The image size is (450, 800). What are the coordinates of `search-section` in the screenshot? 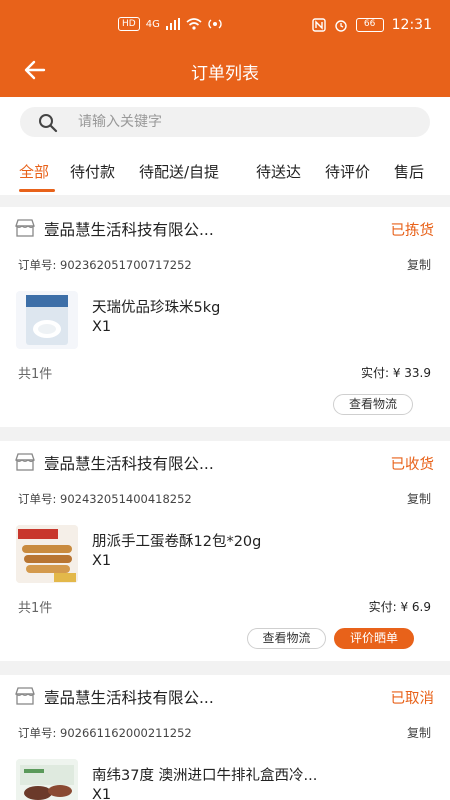 It's located at (225, 122).